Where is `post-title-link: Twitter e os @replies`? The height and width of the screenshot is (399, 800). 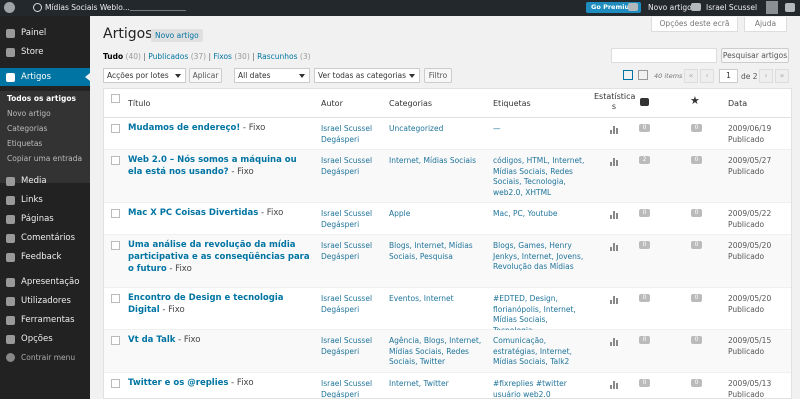 post-title-link: Twitter e os @replies is located at coordinates (178, 383).